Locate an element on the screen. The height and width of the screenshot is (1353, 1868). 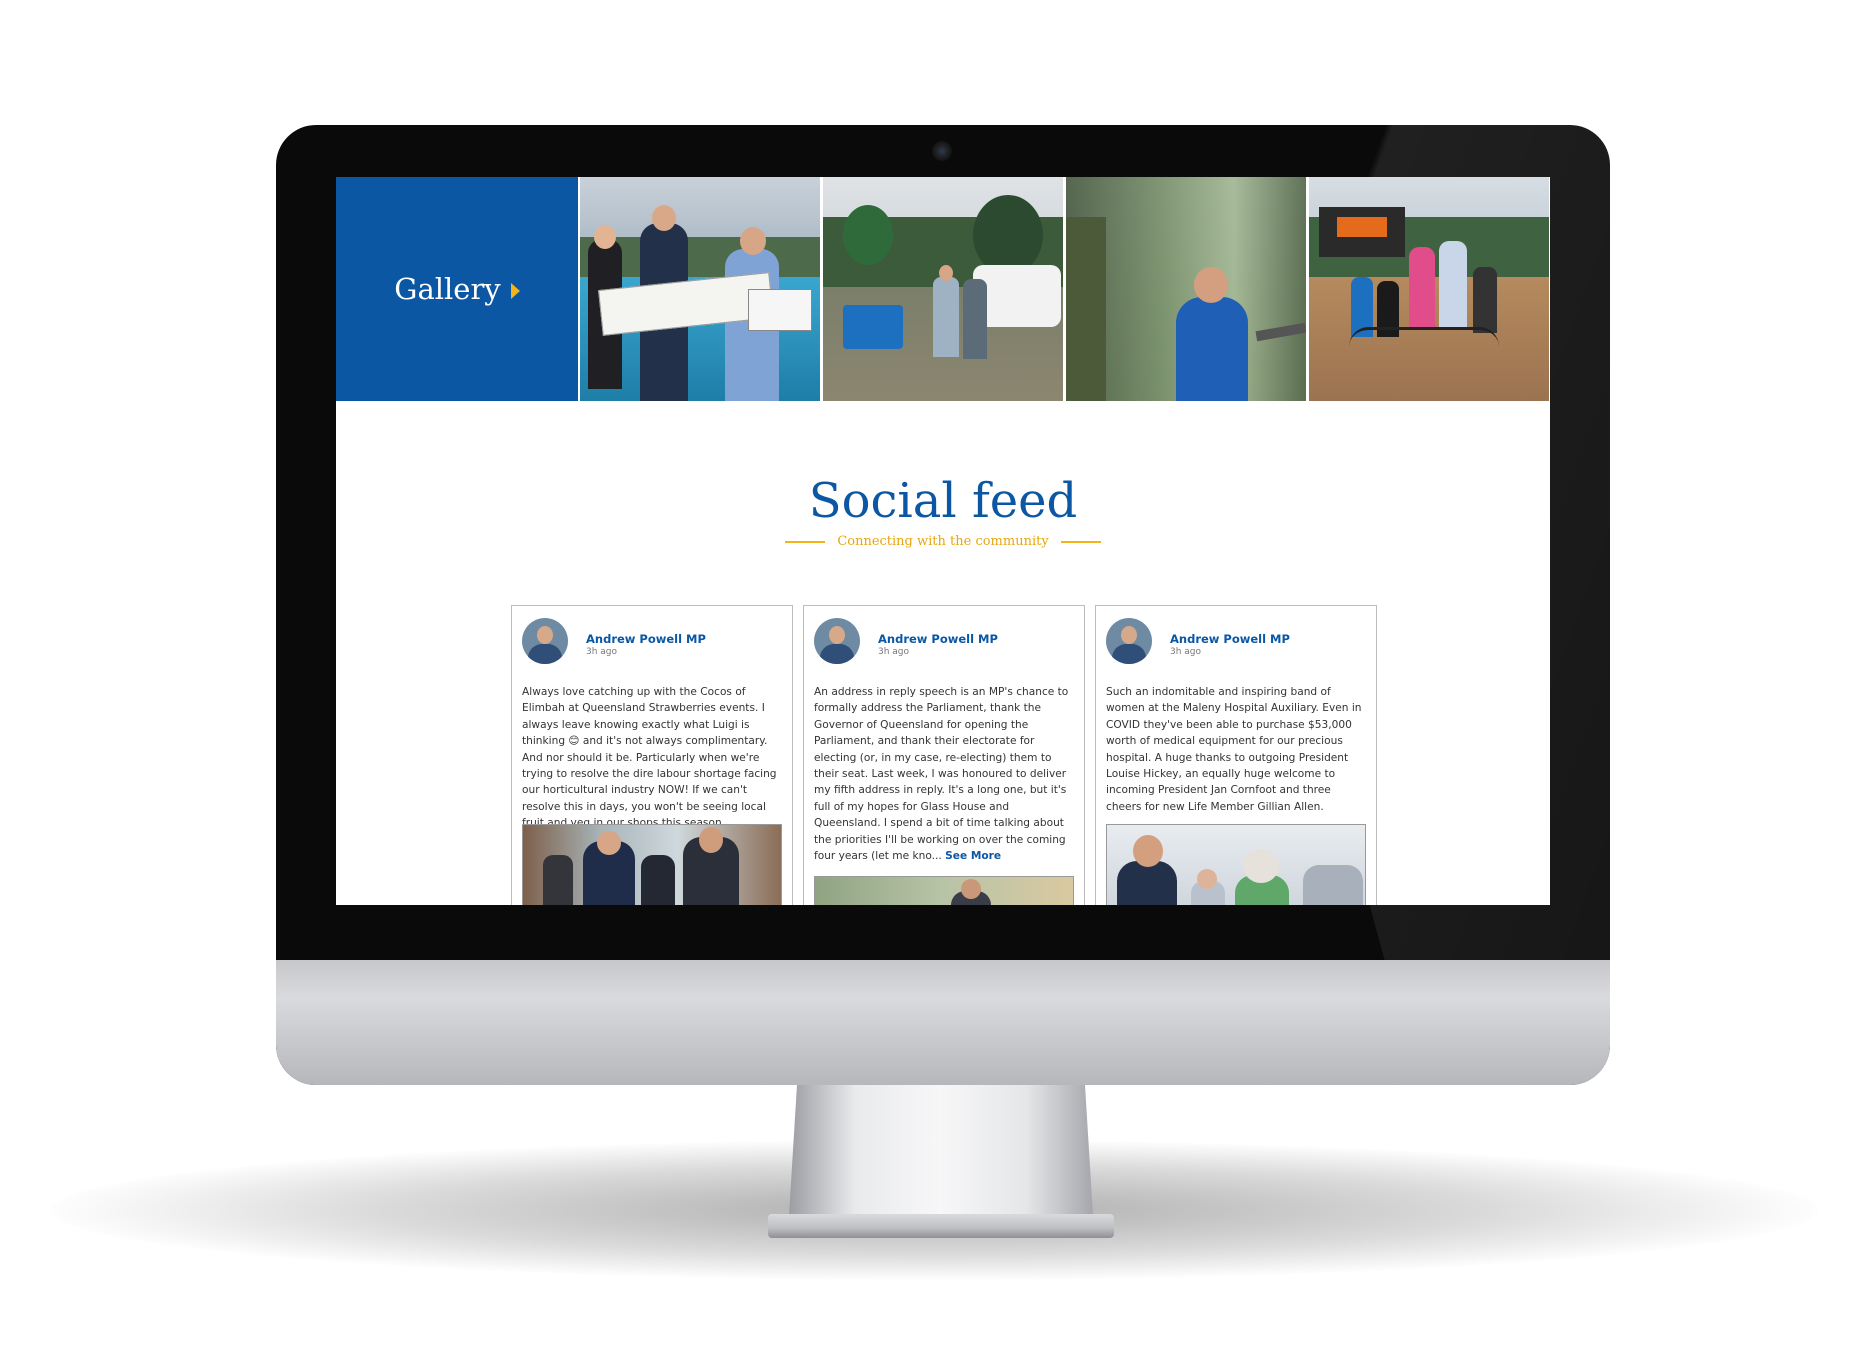
see-more-link: See More is located at coordinates (973, 856).